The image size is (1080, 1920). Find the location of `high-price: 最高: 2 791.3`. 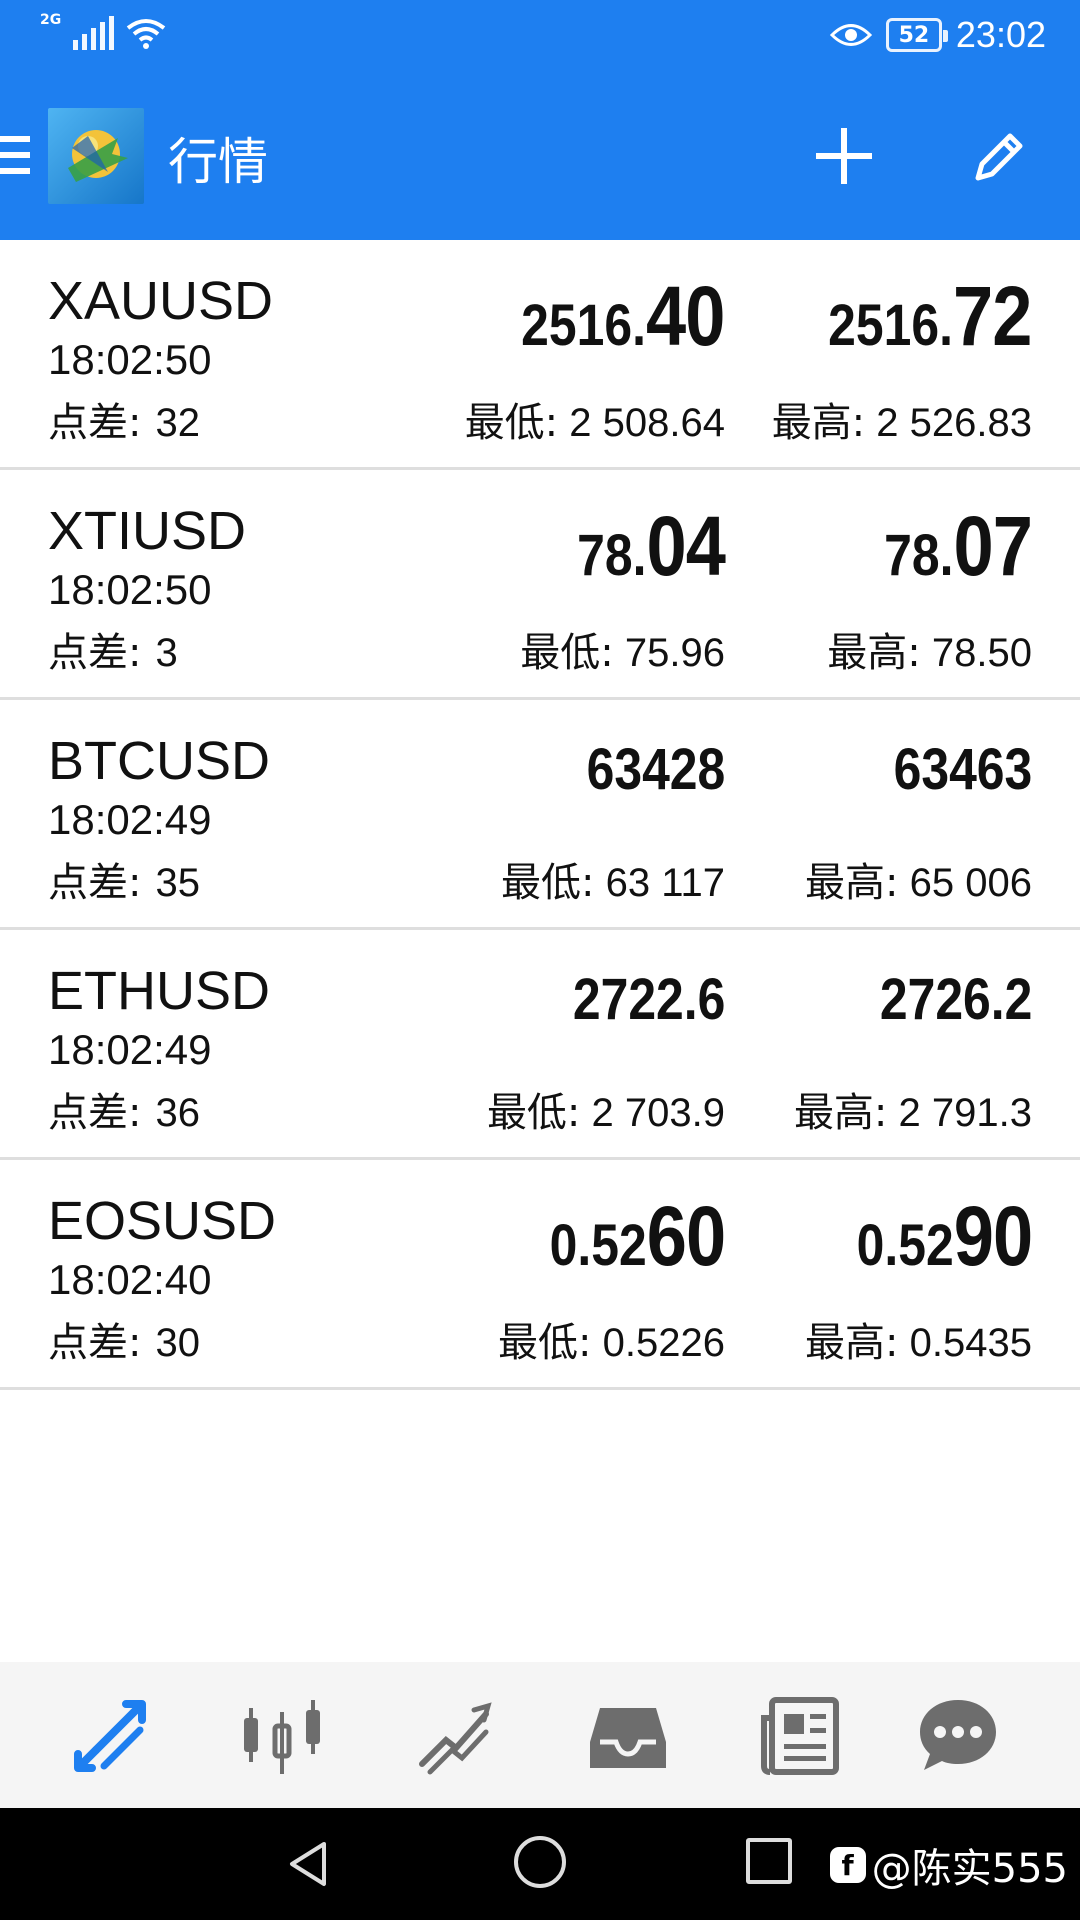

high-price: 最高: 2 791.3 is located at coordinates (913, 1109).